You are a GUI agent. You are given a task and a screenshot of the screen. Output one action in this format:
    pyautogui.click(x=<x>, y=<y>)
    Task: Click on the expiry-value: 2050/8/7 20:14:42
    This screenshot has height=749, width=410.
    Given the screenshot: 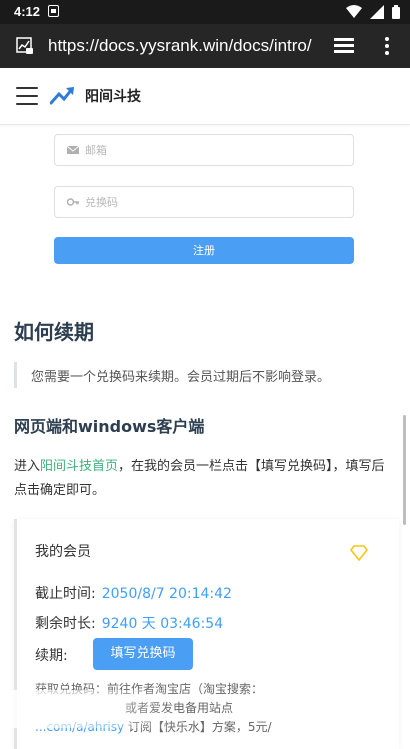 What is the action you would take?
    pyautogui.click(x=166, y=594)
    